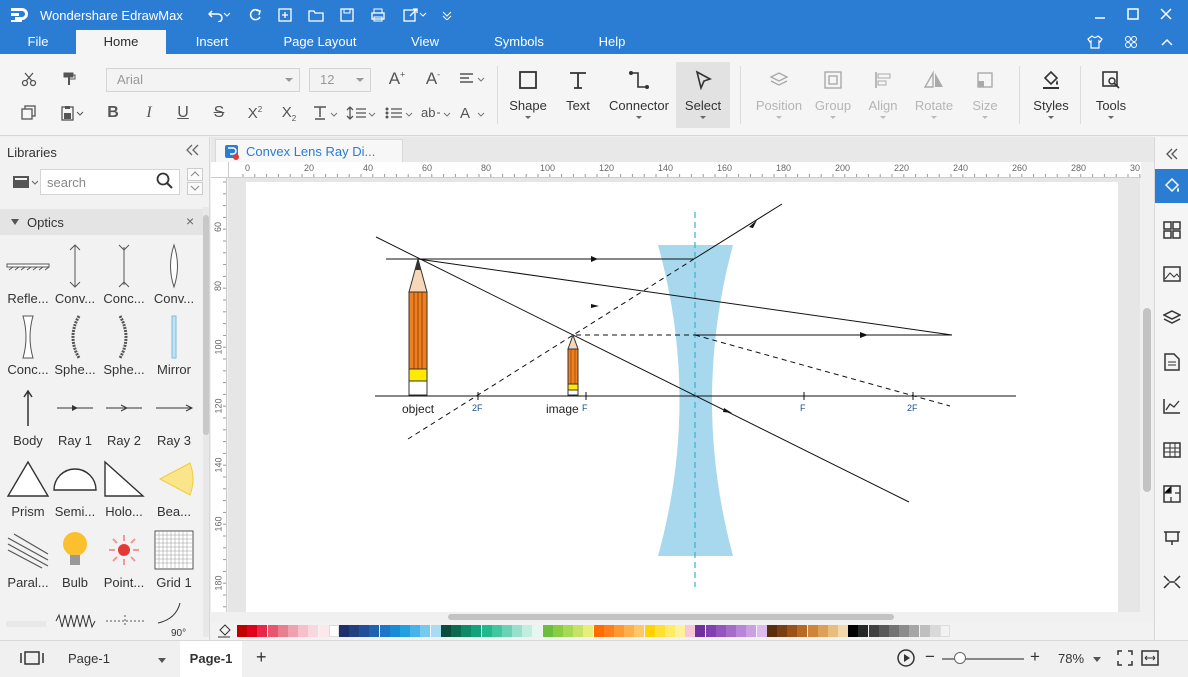 Image resolution: width=1188 pixels, height=677 pixels. What do you see at coordinates (578, 95) in the screenshot?
I see `text-tool: Text` at bounding box center [578, 95].